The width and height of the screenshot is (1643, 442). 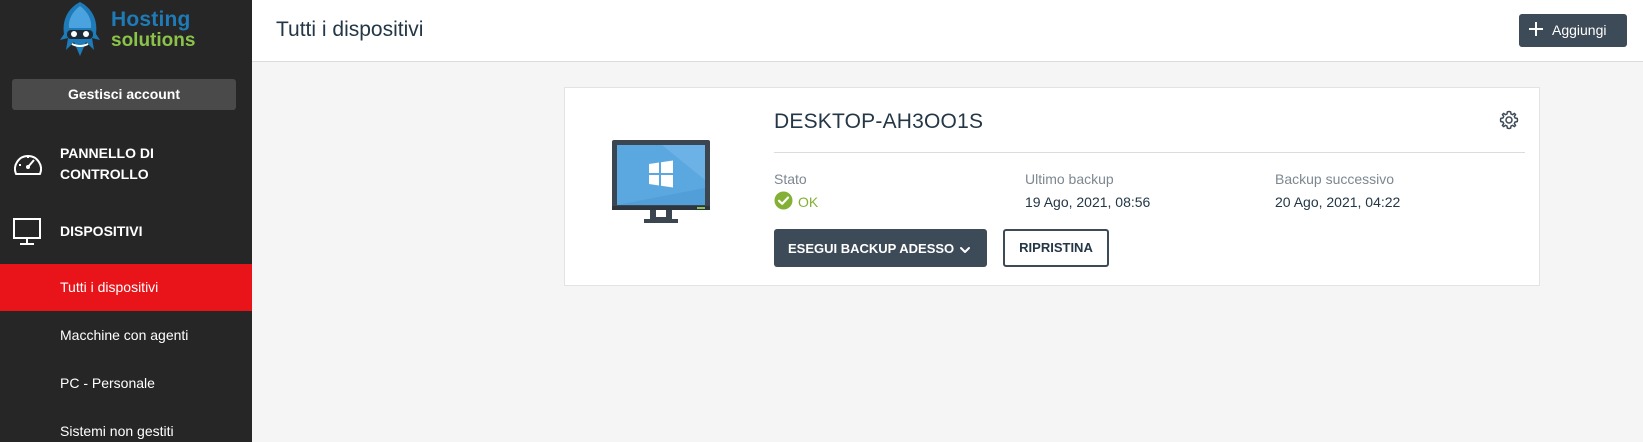 I want to click on sidebar-item-dashboard: PANNELLO DI CONTROLLO, so click(x=126, y=170).